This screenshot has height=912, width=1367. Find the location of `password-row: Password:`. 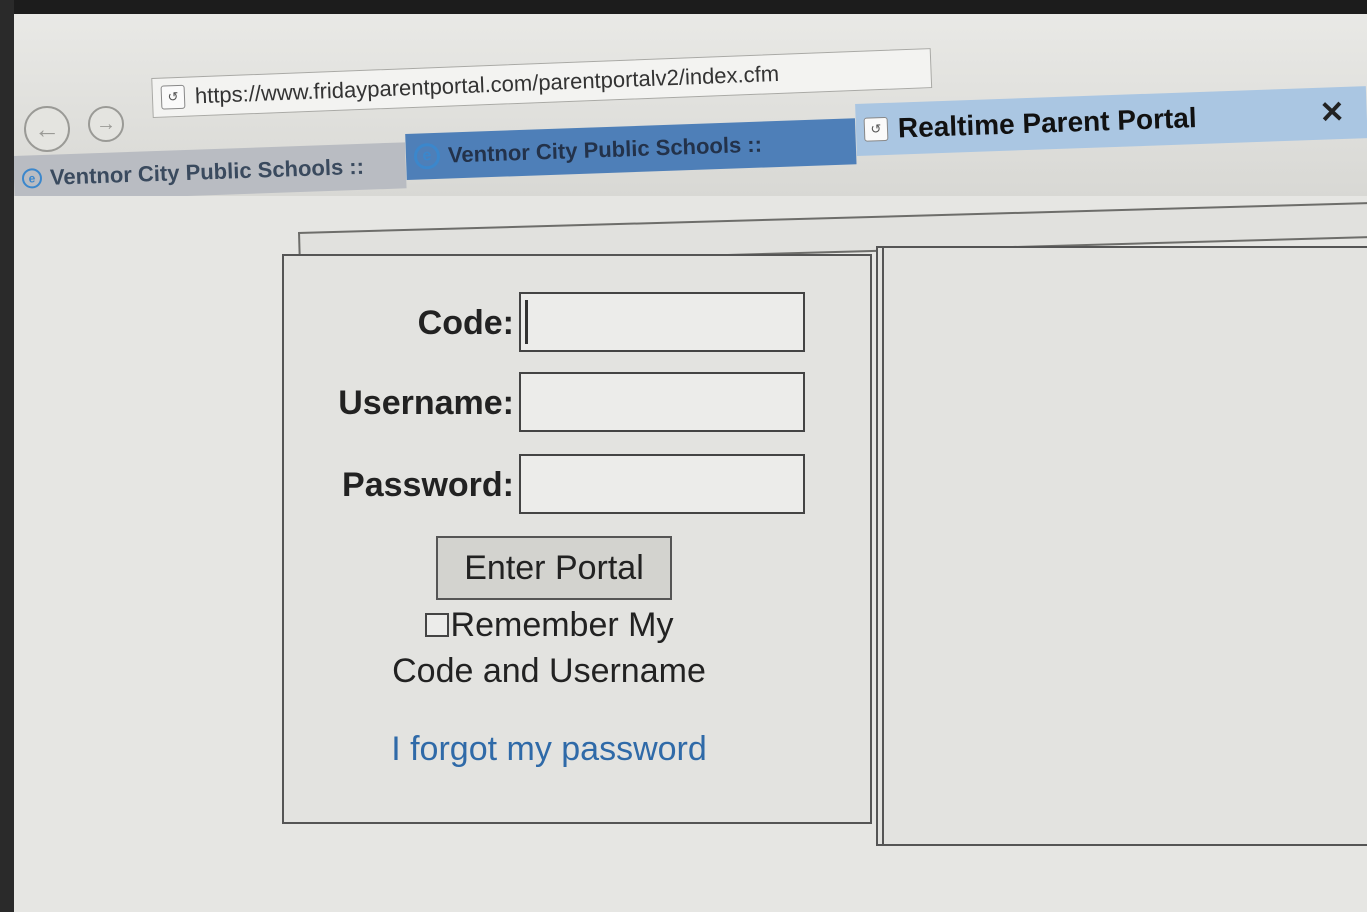

password-row: Password: is located at coordinates (579, 486).